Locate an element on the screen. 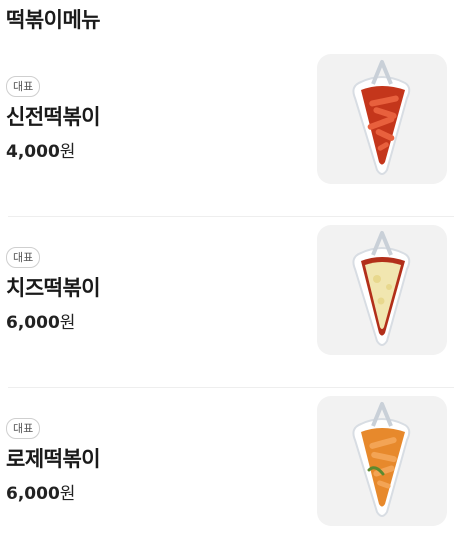 This screenshot has width=462, height=559. menu-item-name: 로제떡볶이 is located at coordinates (53, 459).